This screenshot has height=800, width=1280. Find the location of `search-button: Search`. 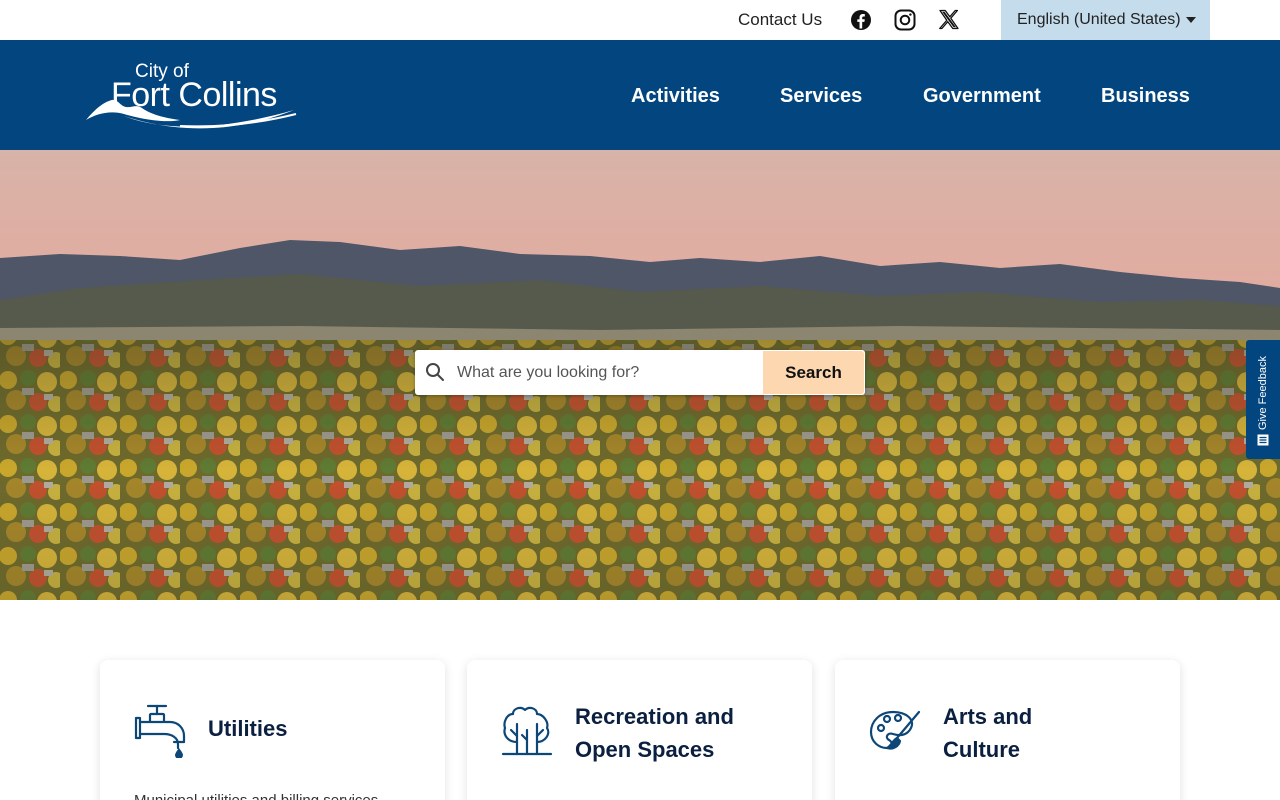

search-button: Search is located at coordinates (813, 372).